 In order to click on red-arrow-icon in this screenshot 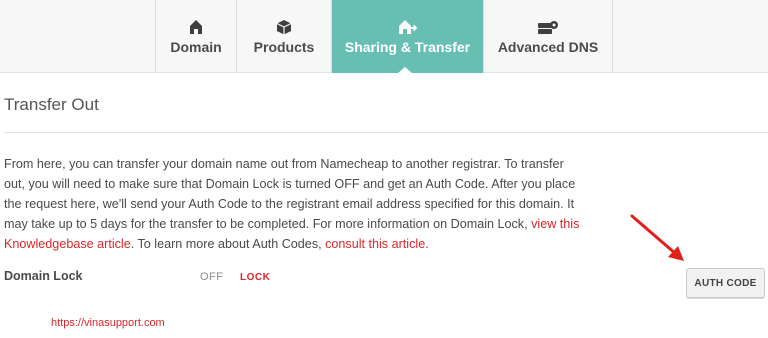, I will do `click(657, 237)`.